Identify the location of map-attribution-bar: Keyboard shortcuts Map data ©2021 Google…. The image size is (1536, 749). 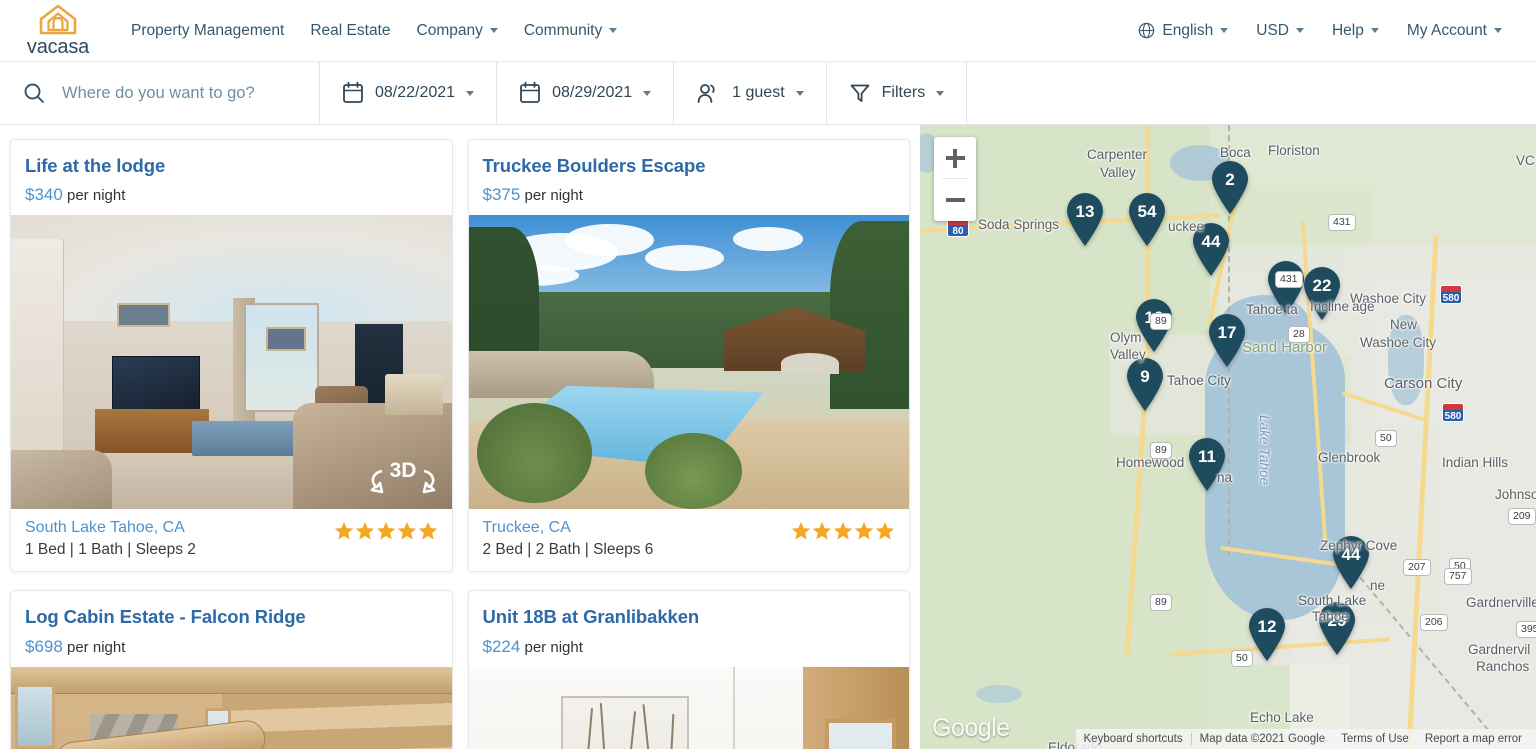
(1305, 739).